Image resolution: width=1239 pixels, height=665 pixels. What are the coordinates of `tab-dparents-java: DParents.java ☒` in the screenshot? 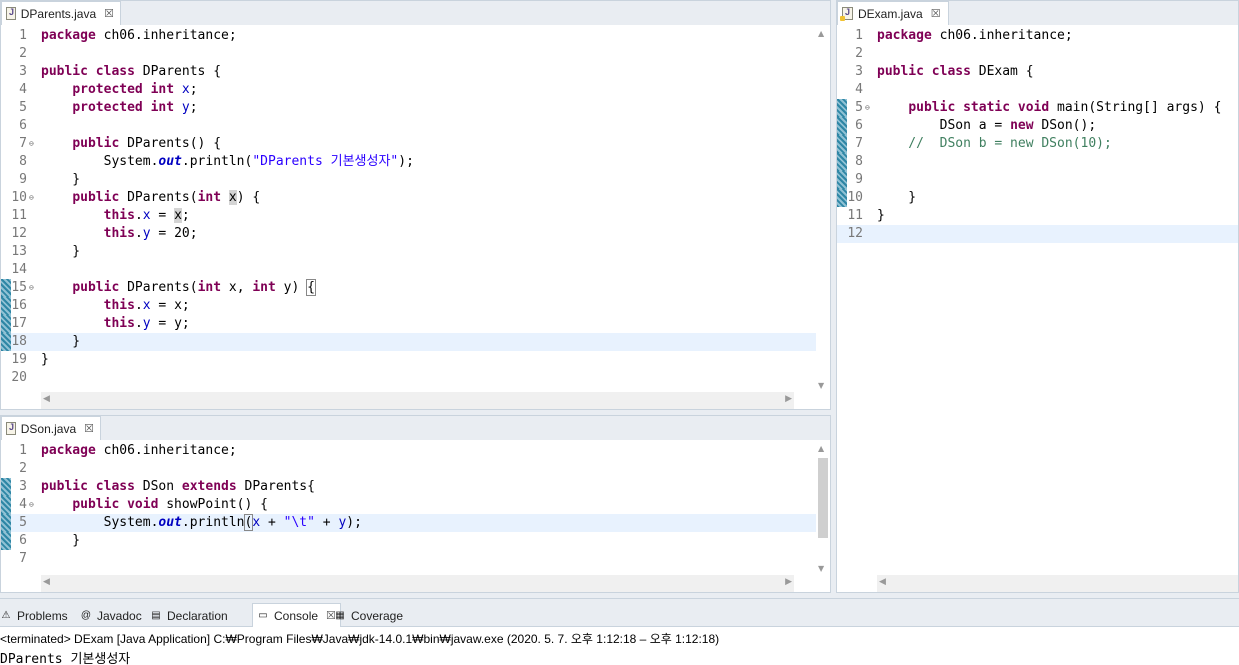 It's located at (61, 13).